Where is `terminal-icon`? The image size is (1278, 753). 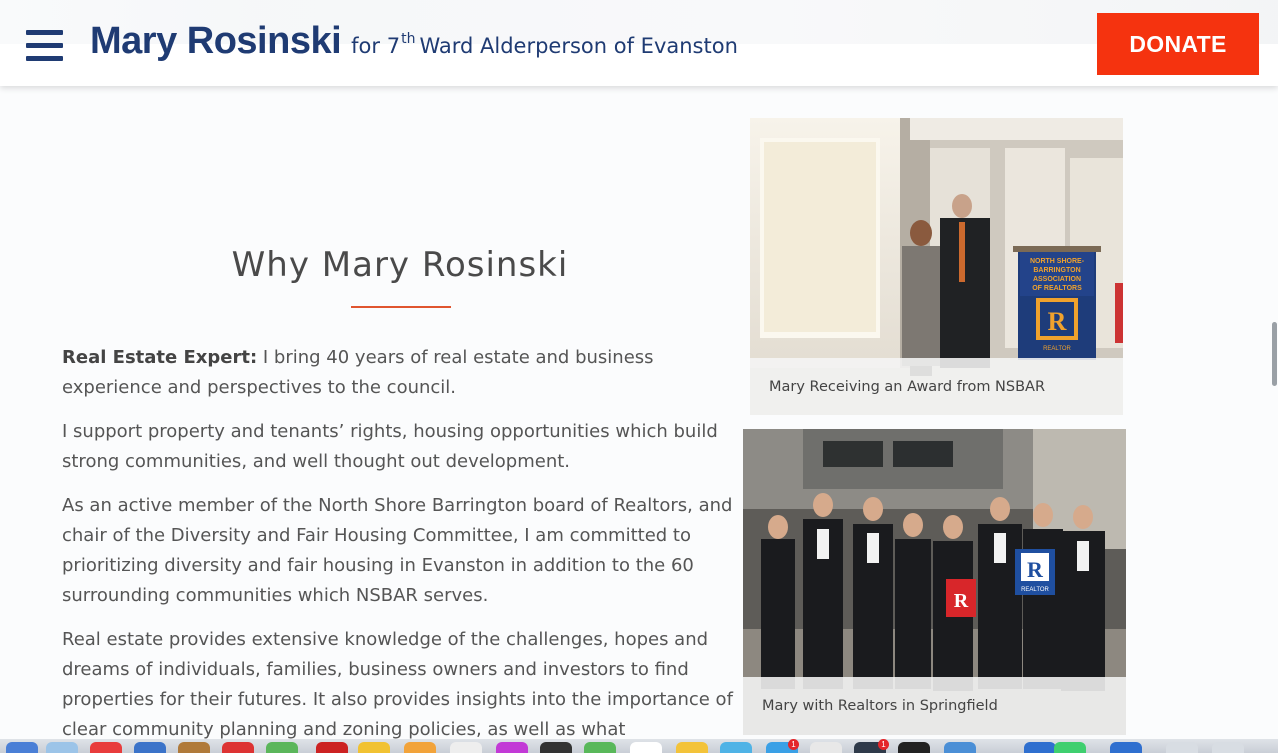 terminal-icon is located at coordinates (914, 747).